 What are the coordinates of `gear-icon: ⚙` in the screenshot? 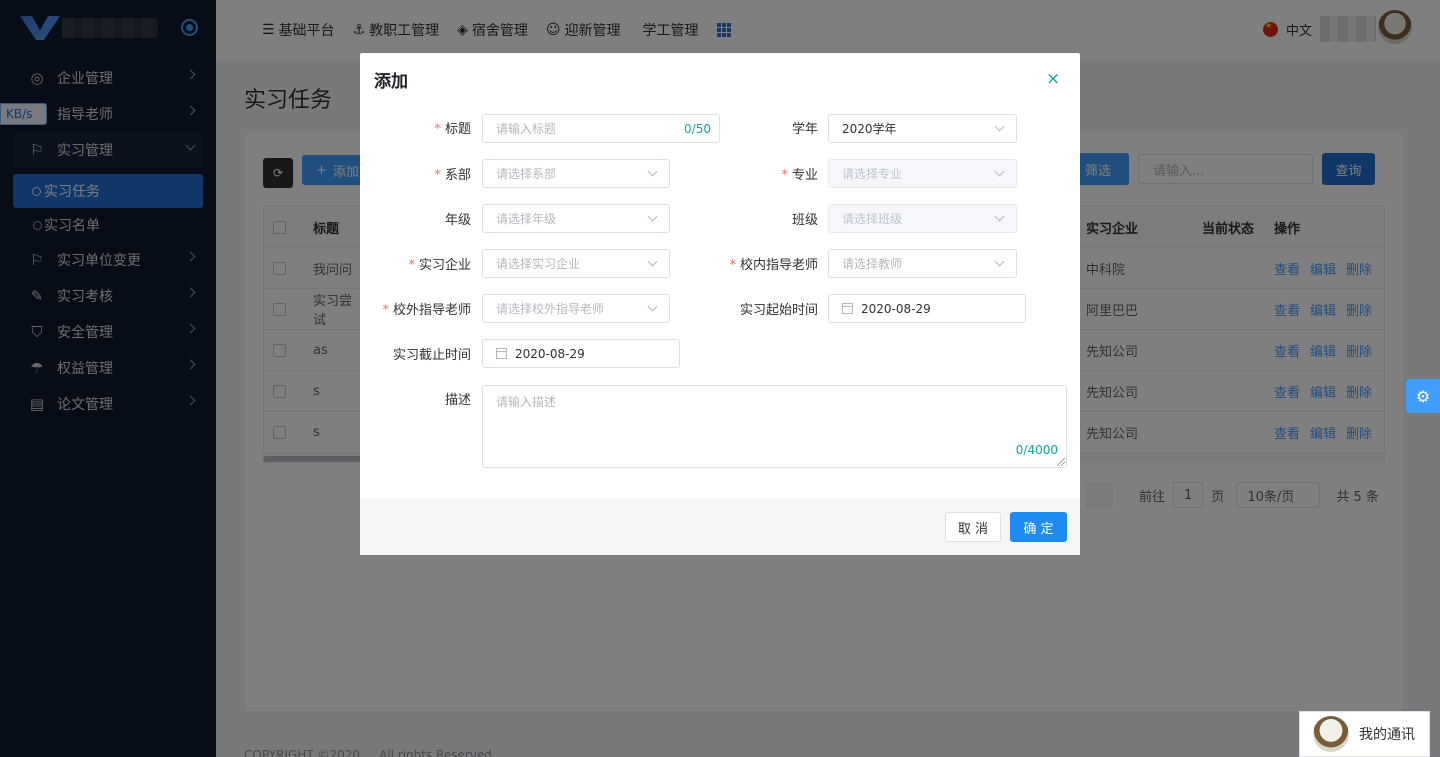 It's located at (1423, 396).